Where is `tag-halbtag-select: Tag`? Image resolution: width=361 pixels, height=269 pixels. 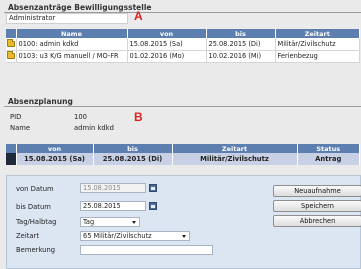
tag-halbtag-select: Tag is located at coordinates (110, 222).